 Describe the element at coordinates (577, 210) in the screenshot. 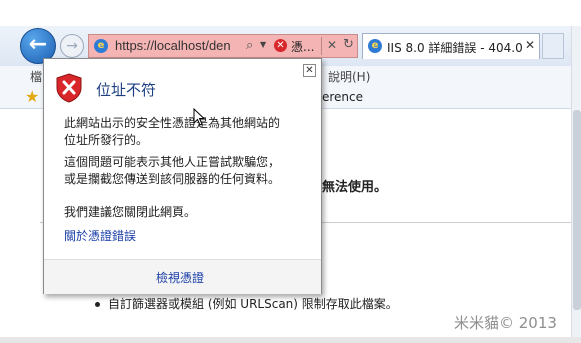

I see `scrollbar-thumb` at that location.